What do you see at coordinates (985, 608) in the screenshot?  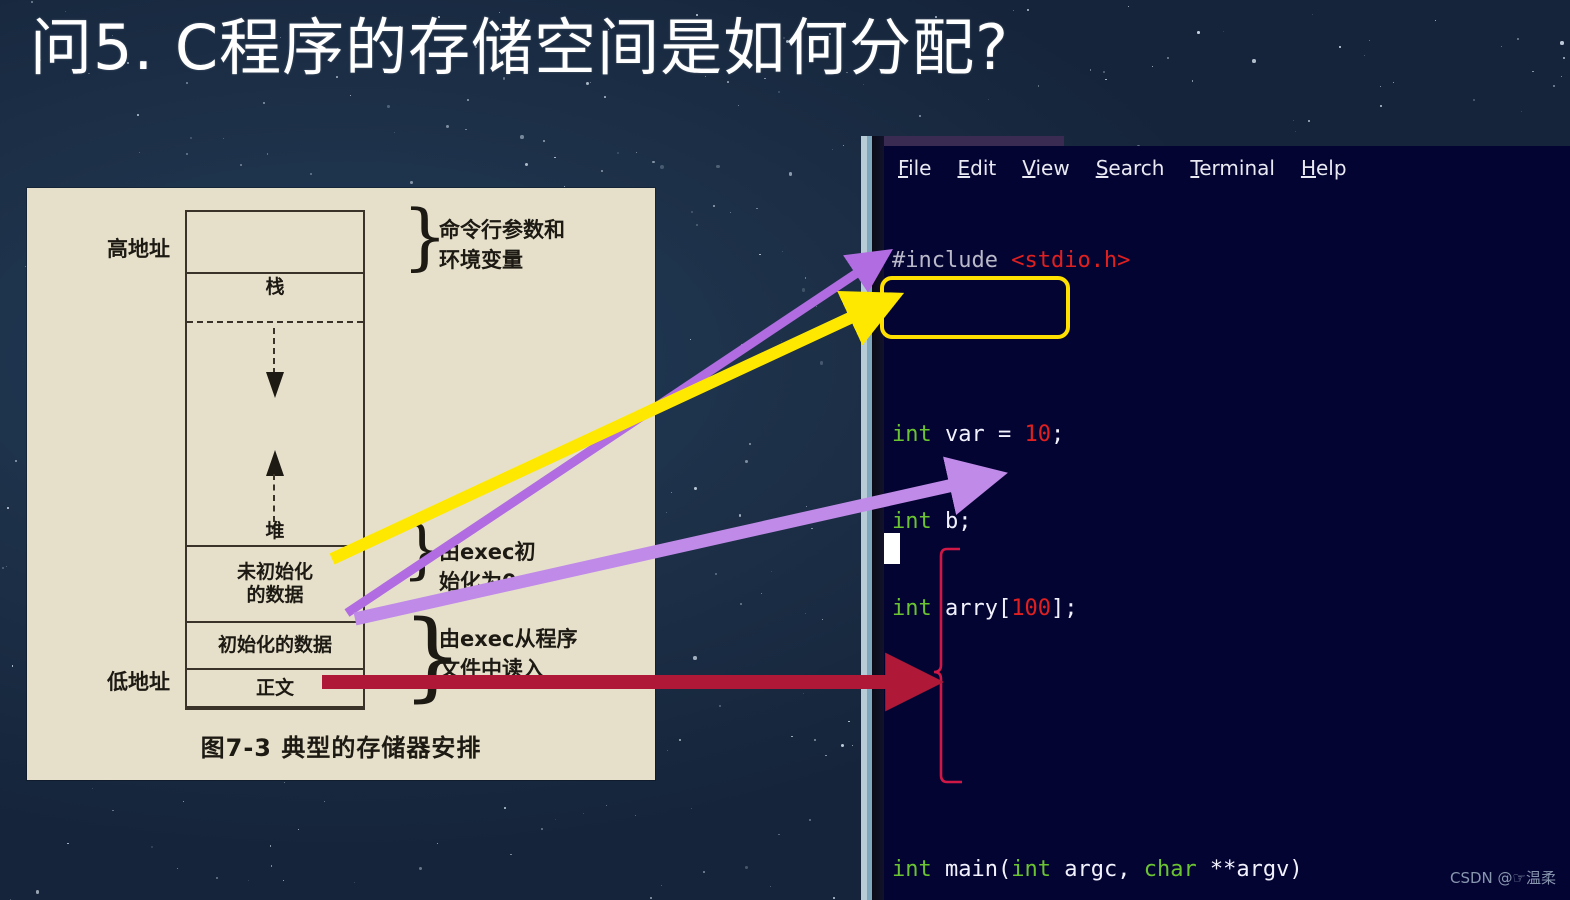 I see `code-line-arry: int arry[100];` at bounding box center [985, 608].